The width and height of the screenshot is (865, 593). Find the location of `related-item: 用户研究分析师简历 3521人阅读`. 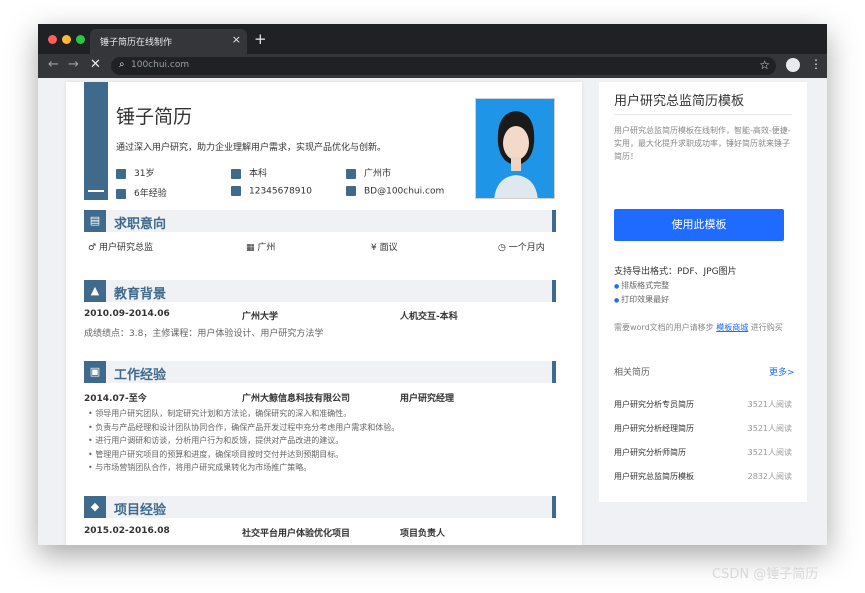

related-item: 用户研究分析师简历 3521人阅读 is located at coordinates (703, 452).